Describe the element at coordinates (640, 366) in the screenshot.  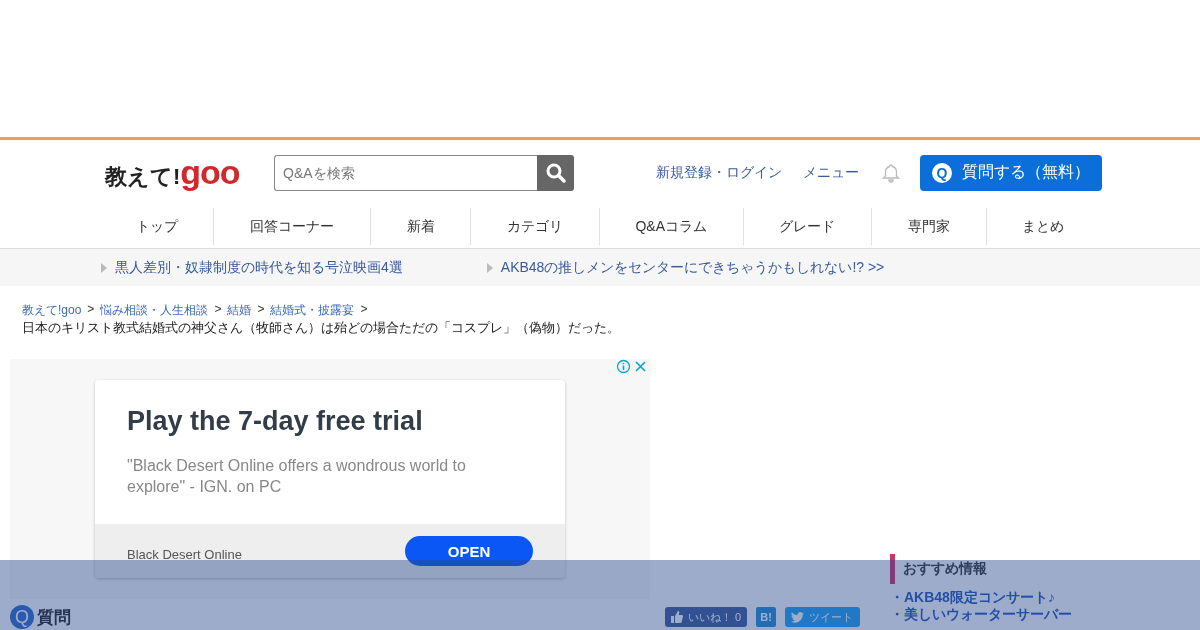
I see `close-icon` at that location.